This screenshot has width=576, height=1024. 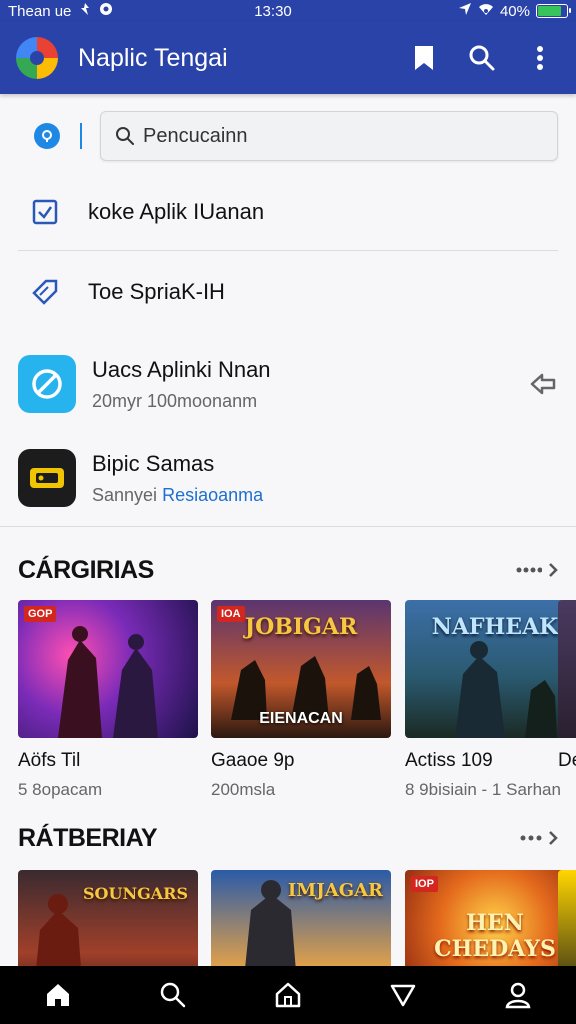 I want to click on location-icon, so click(x=465, y=11).